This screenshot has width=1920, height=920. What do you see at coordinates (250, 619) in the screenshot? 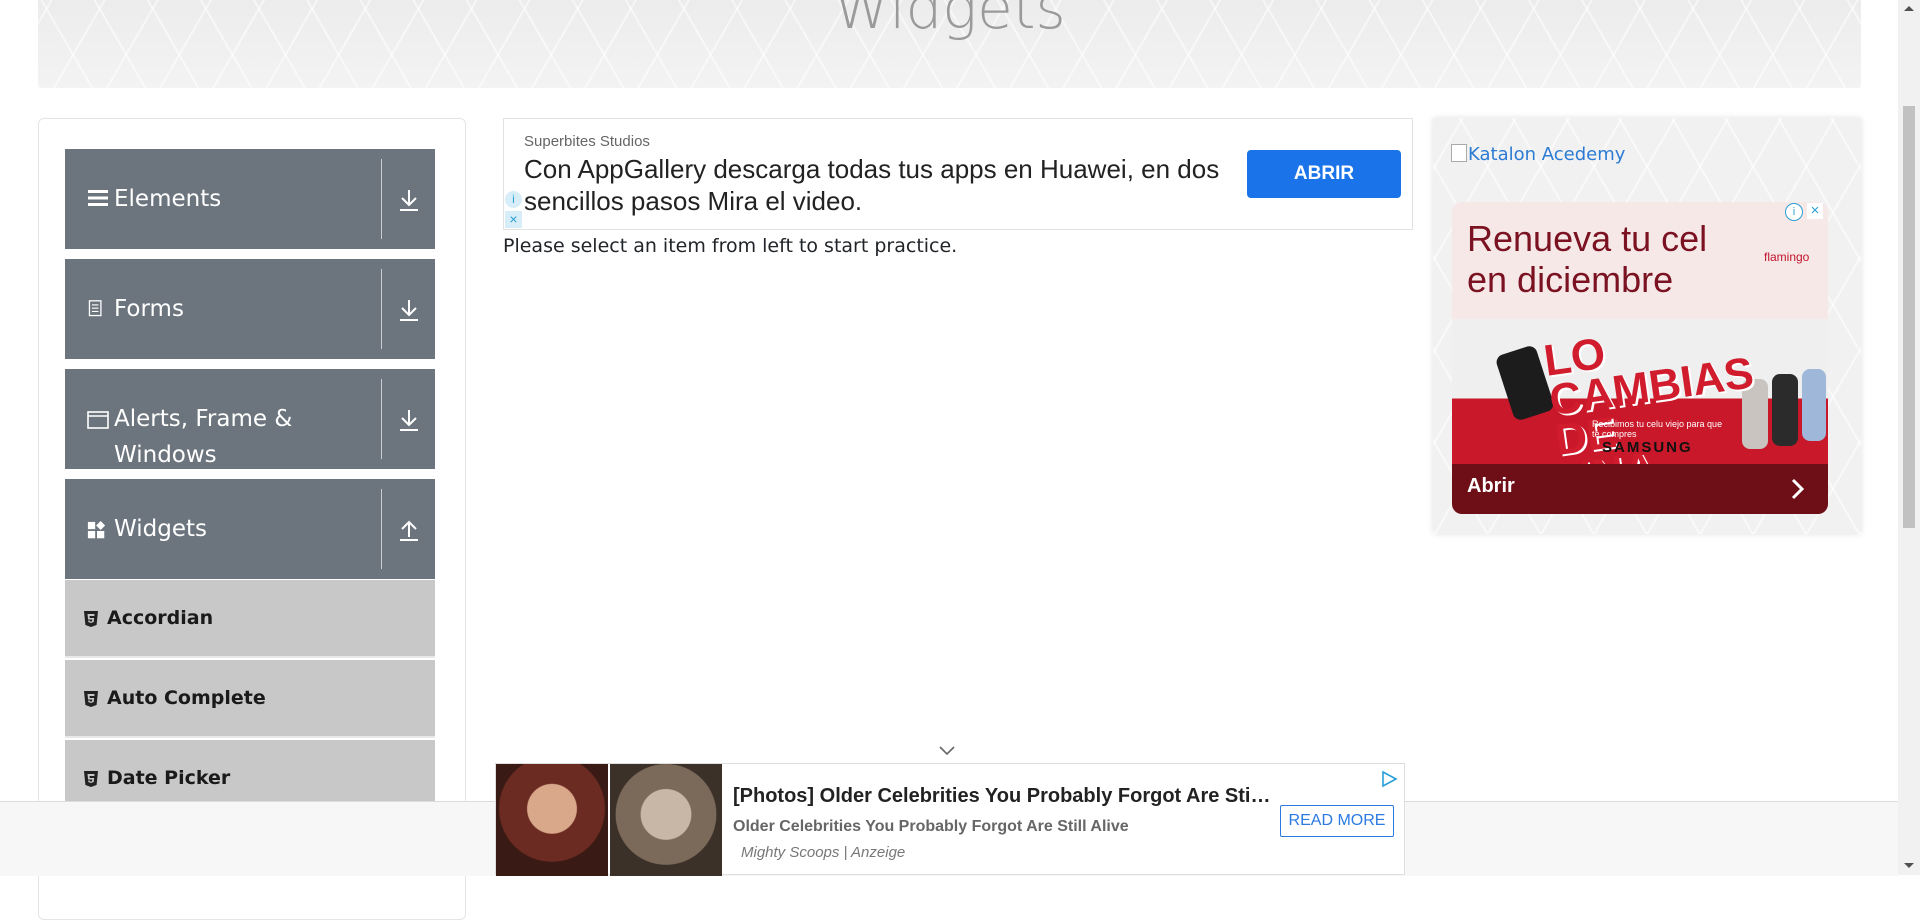
I see `menu-item-accordian: Accordian` at bounding box center [250, 619].